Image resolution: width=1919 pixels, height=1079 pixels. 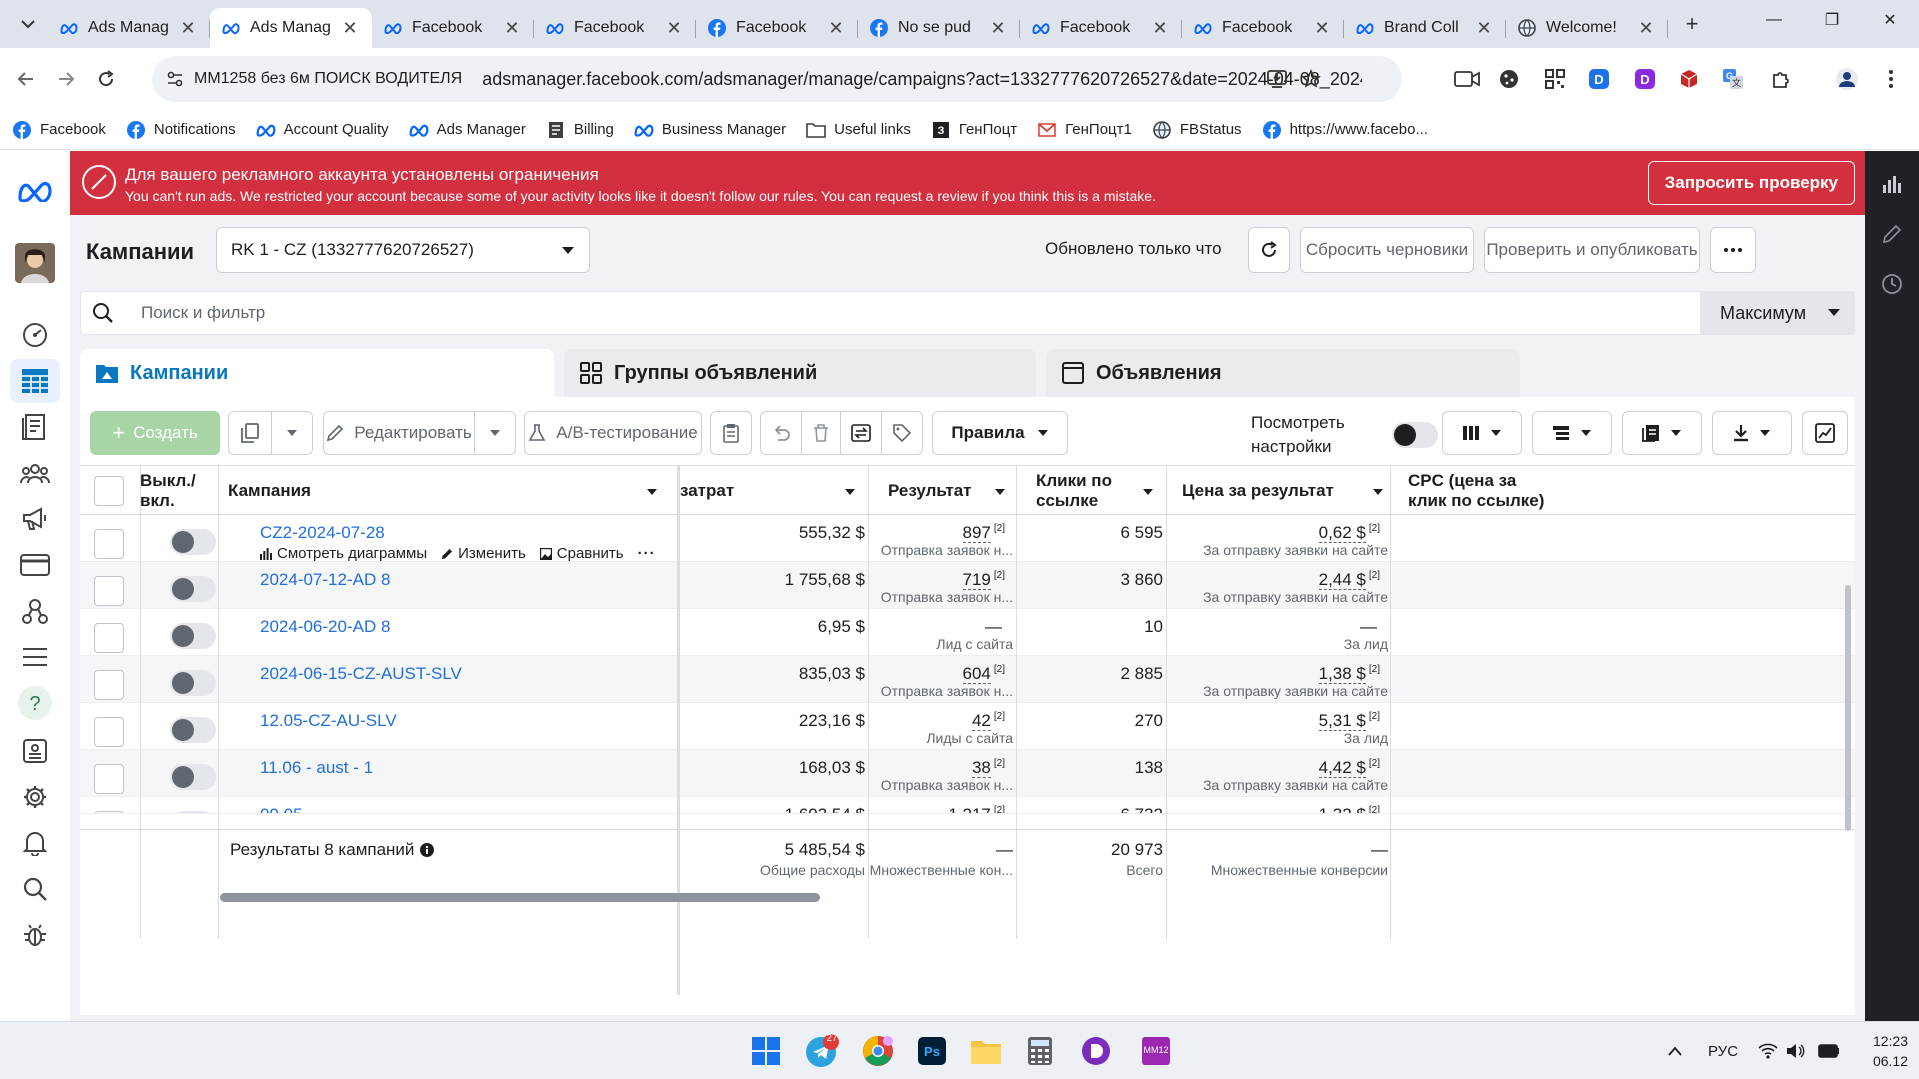 I want to click on extension-cube-icon, so click(x=1689, y=79).